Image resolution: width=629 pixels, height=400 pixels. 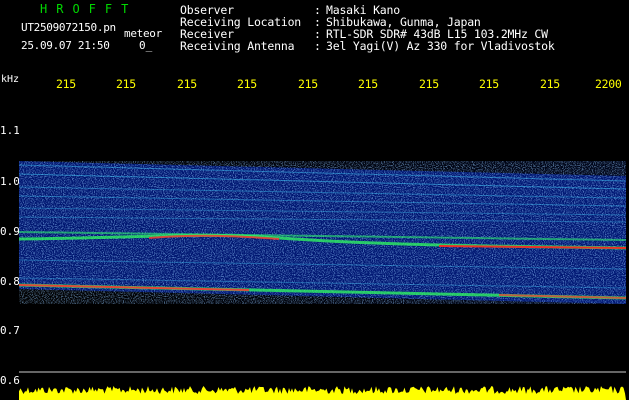 I want to click on amplitude-bar, so click(x=322, y=393).